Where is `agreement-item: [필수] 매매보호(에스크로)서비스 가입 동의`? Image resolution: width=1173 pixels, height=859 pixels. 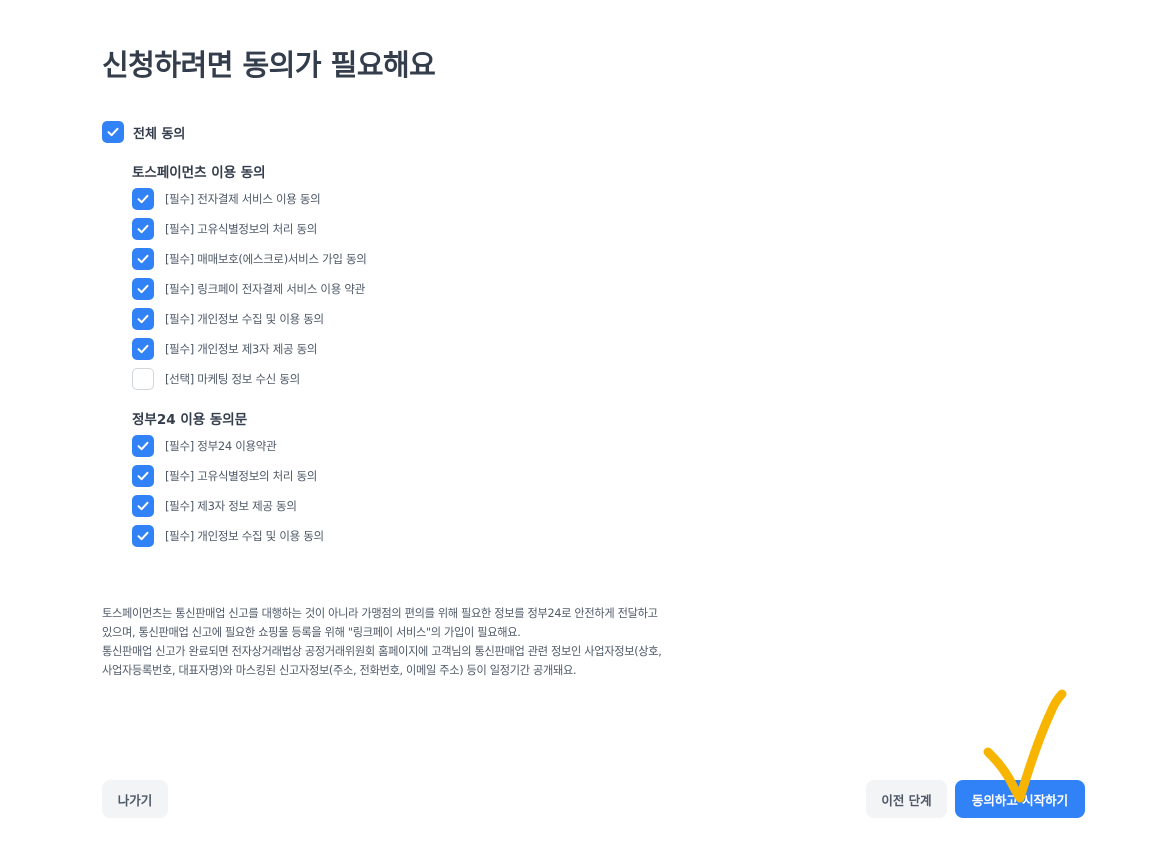 agreement-item: [필수] 매매보호(에스크로)서비스 가입 동의 is located at coordinates (249, 259).